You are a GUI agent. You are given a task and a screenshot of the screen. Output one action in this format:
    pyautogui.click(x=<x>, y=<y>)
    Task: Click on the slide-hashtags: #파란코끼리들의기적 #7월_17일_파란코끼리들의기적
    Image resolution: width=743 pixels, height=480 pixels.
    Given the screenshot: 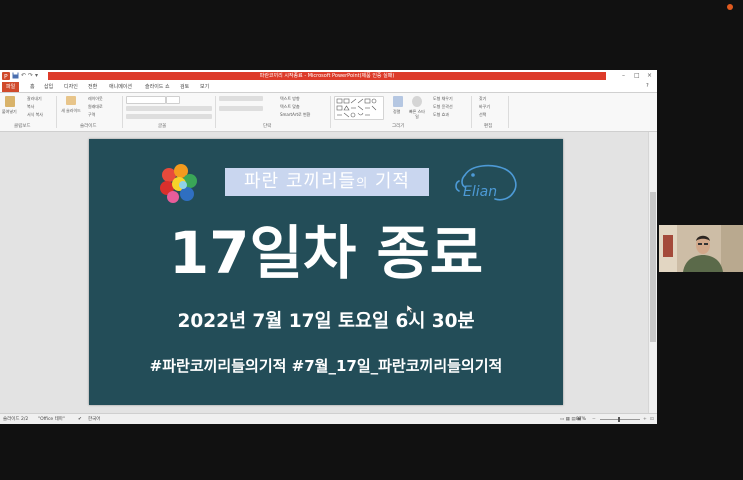 What is the action you would take?
    pyautogui.click(x=326, y=366)
    